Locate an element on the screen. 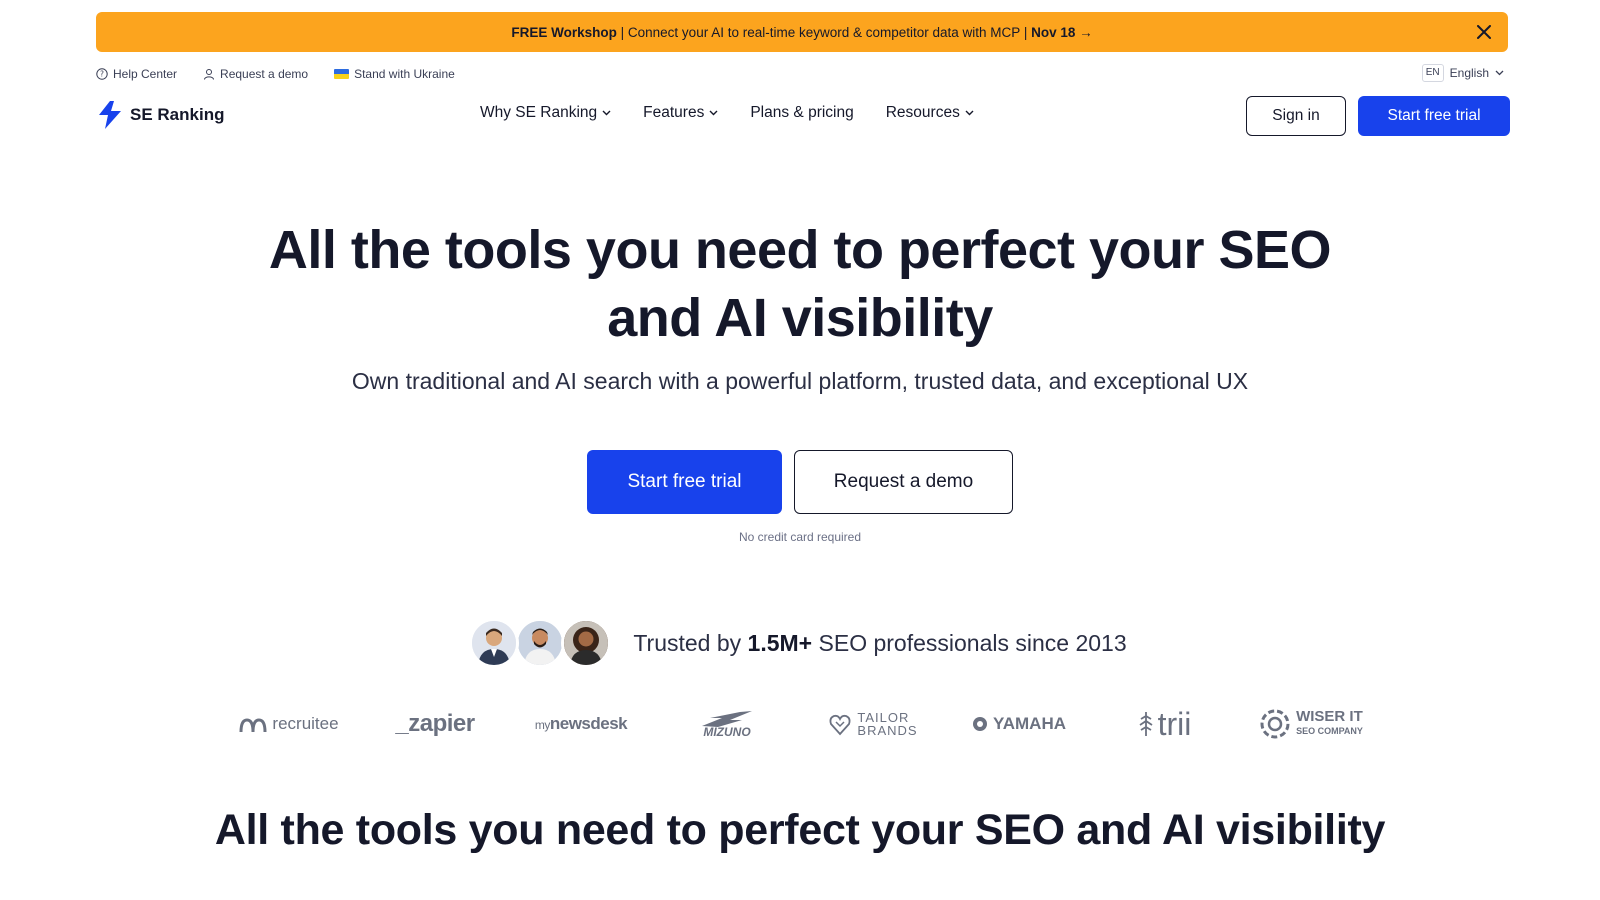 The image size is (1600, 900). nav-why-se-ranking: Why SE Ranking is located at coordinates (545, 113).